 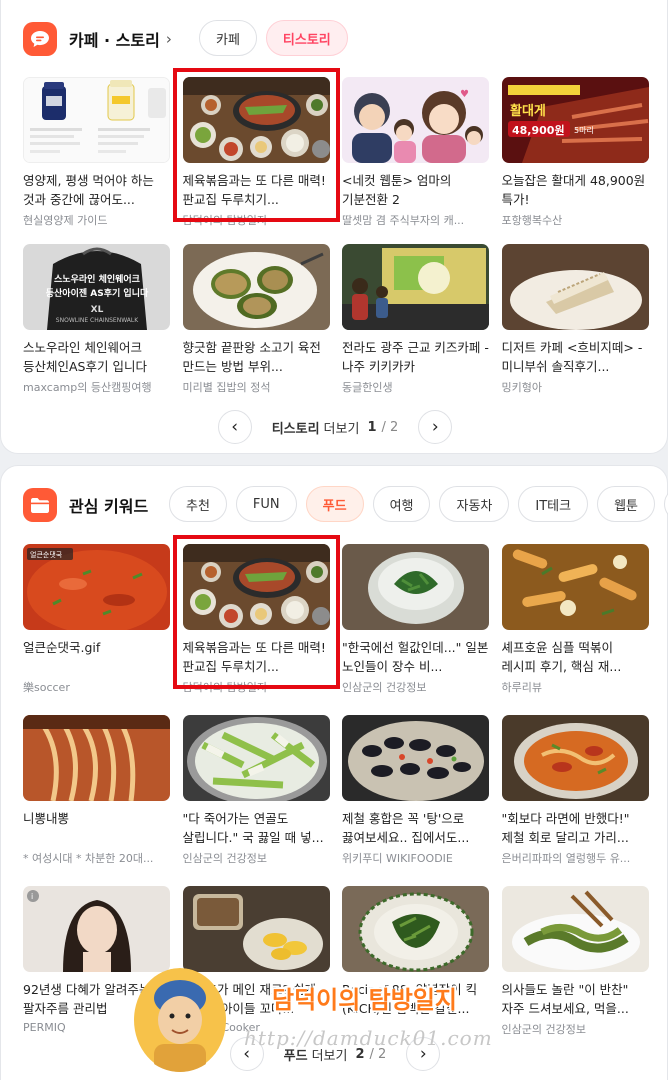 I want to click on greens-bowl-thumbnail, so click(x=415, y=587).